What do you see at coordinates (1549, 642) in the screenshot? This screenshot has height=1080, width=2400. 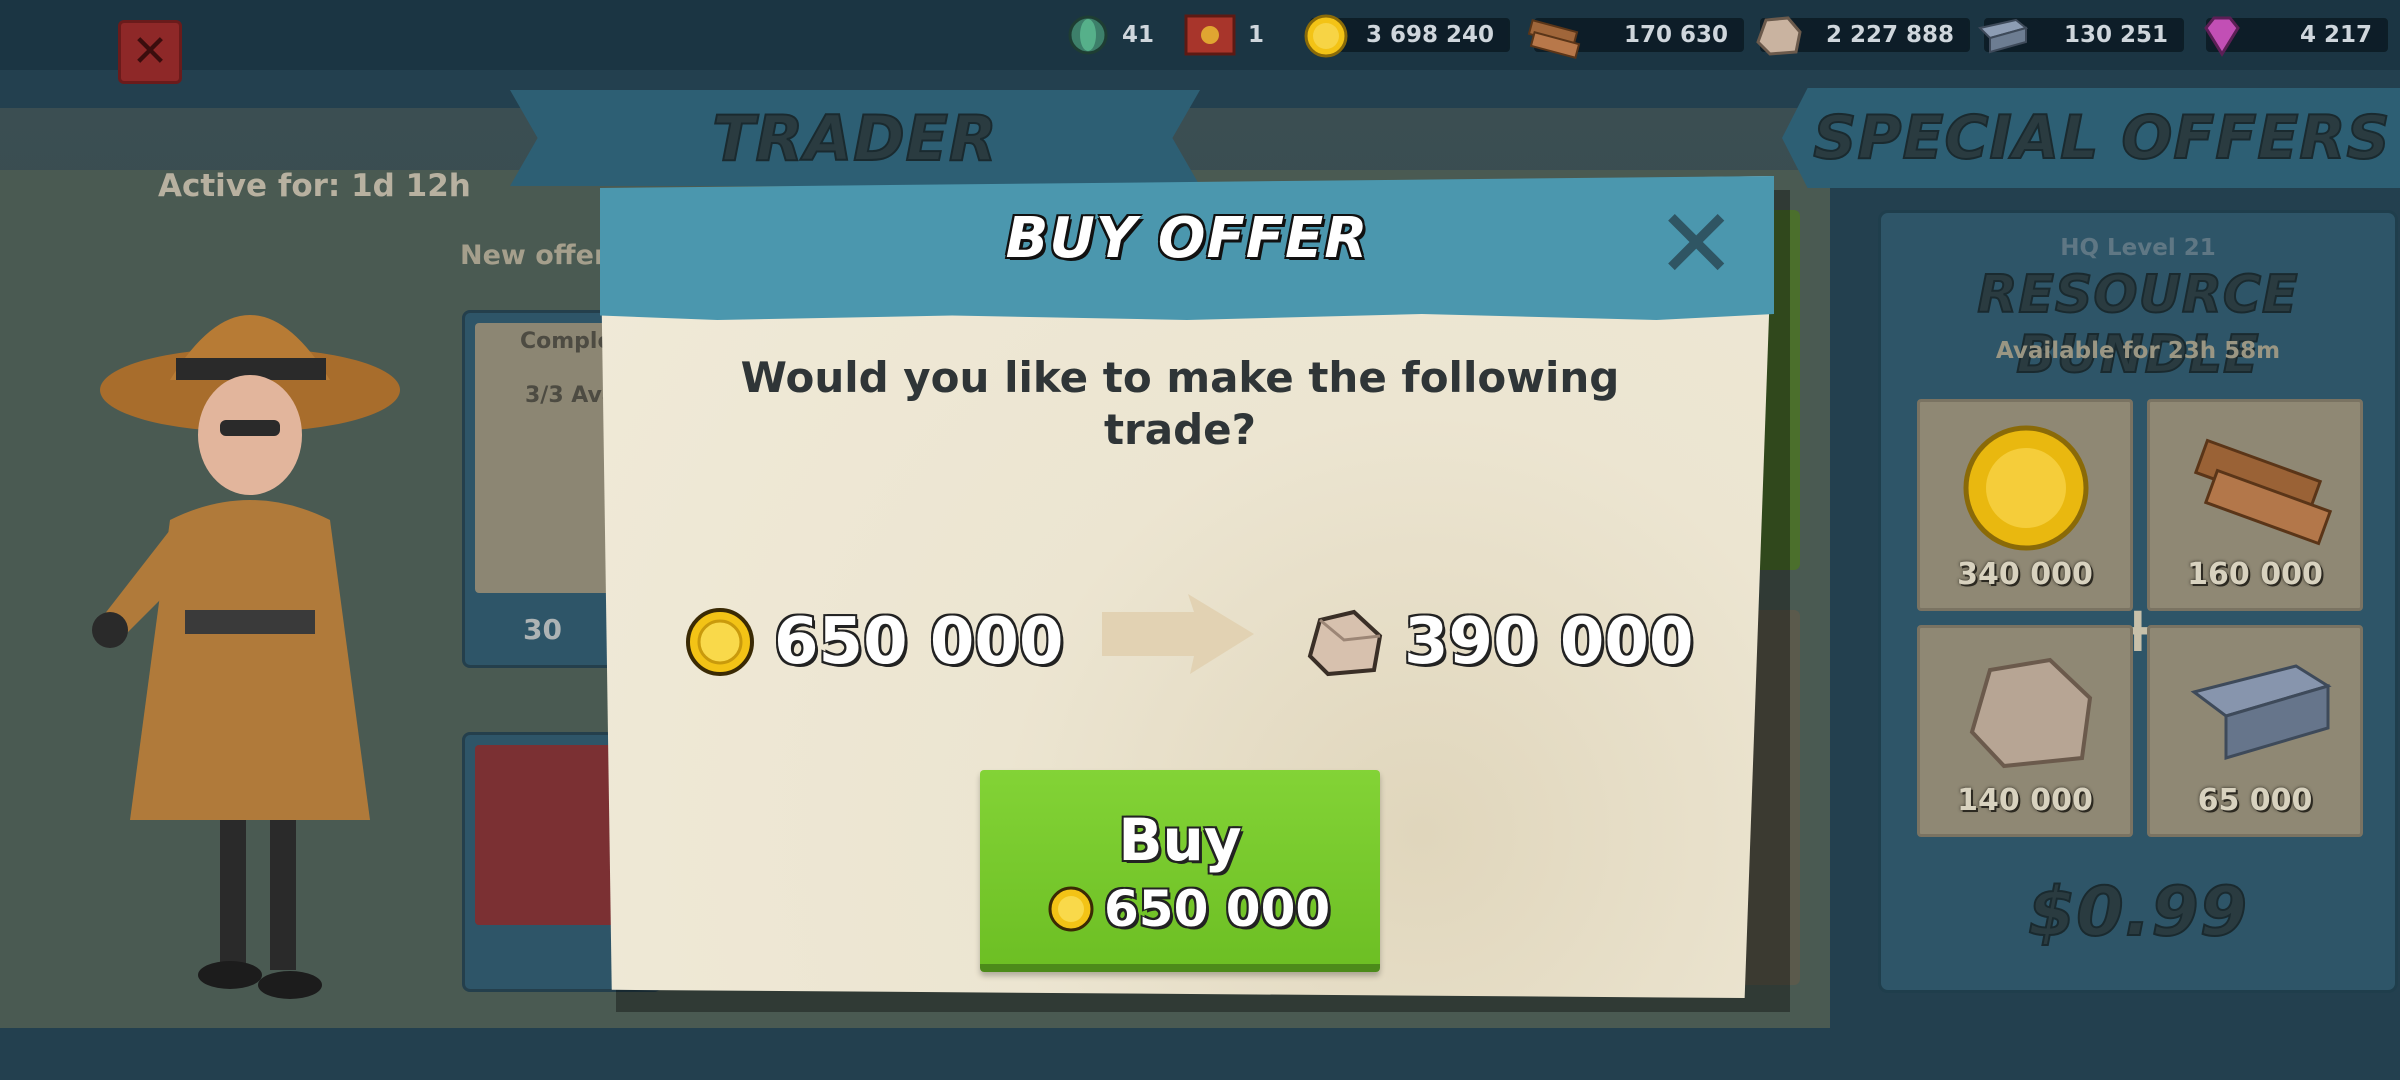 I see `trade-get-amount: 390 000` at bounding box center [1549, 642].